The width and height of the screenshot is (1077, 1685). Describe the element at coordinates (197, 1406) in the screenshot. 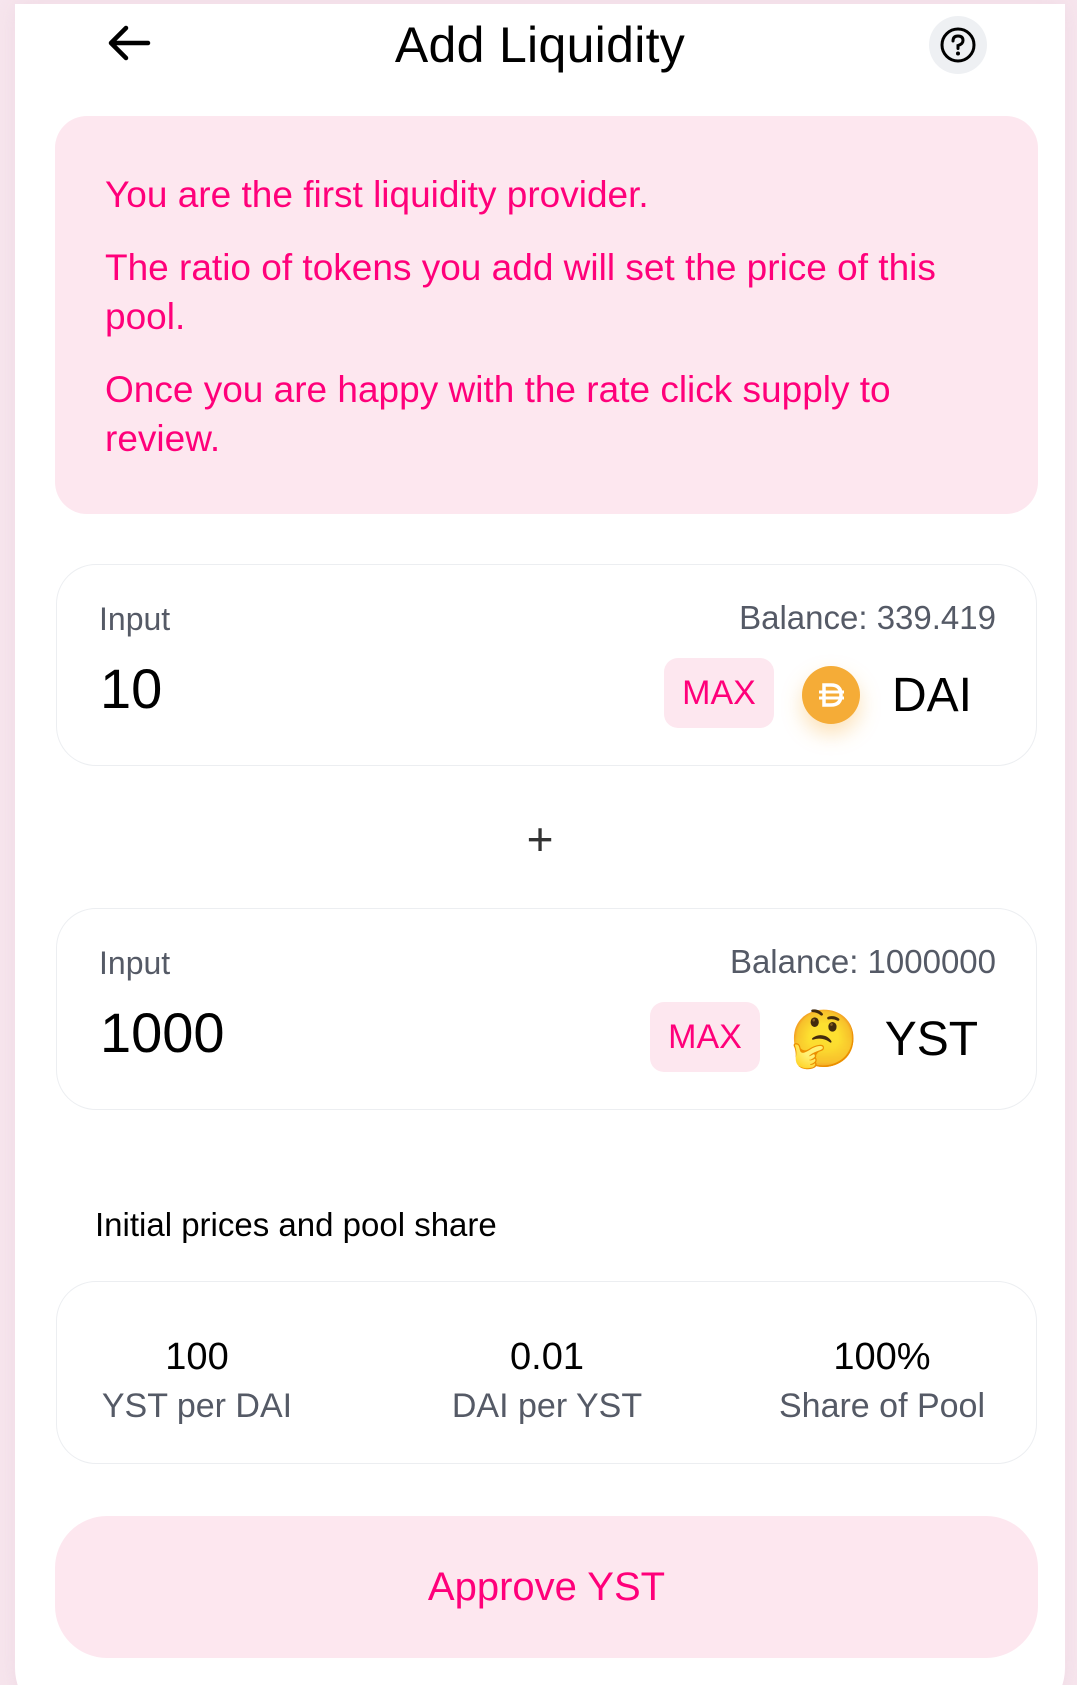

I see `stat-label: YST per DAI` at that location.